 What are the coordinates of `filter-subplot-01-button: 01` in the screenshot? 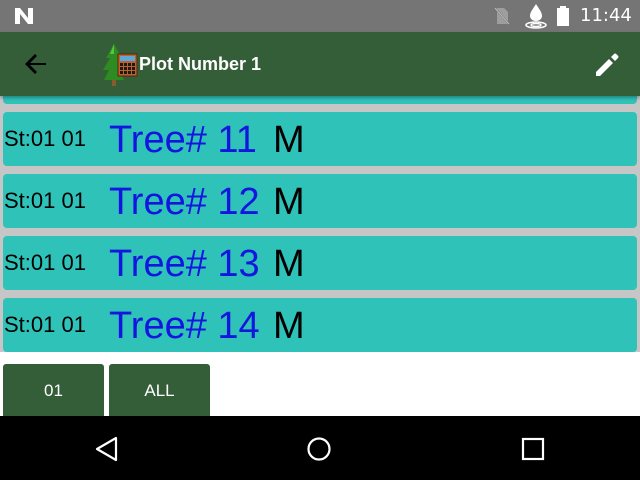 It's located at (53, 390).